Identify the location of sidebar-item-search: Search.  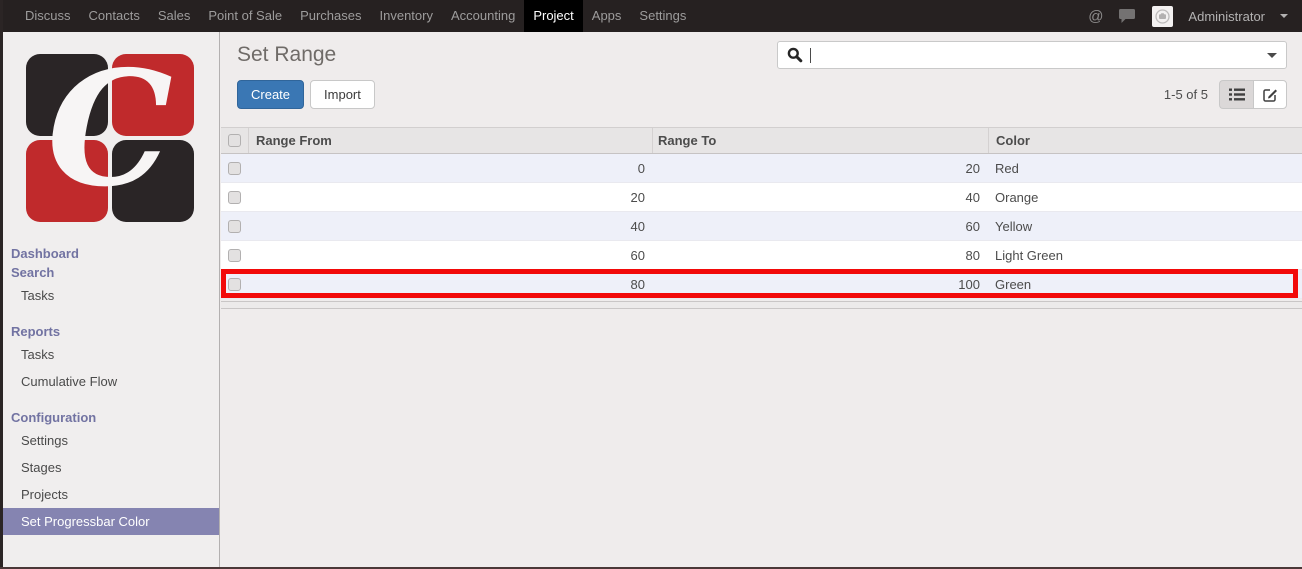
(109, 272).